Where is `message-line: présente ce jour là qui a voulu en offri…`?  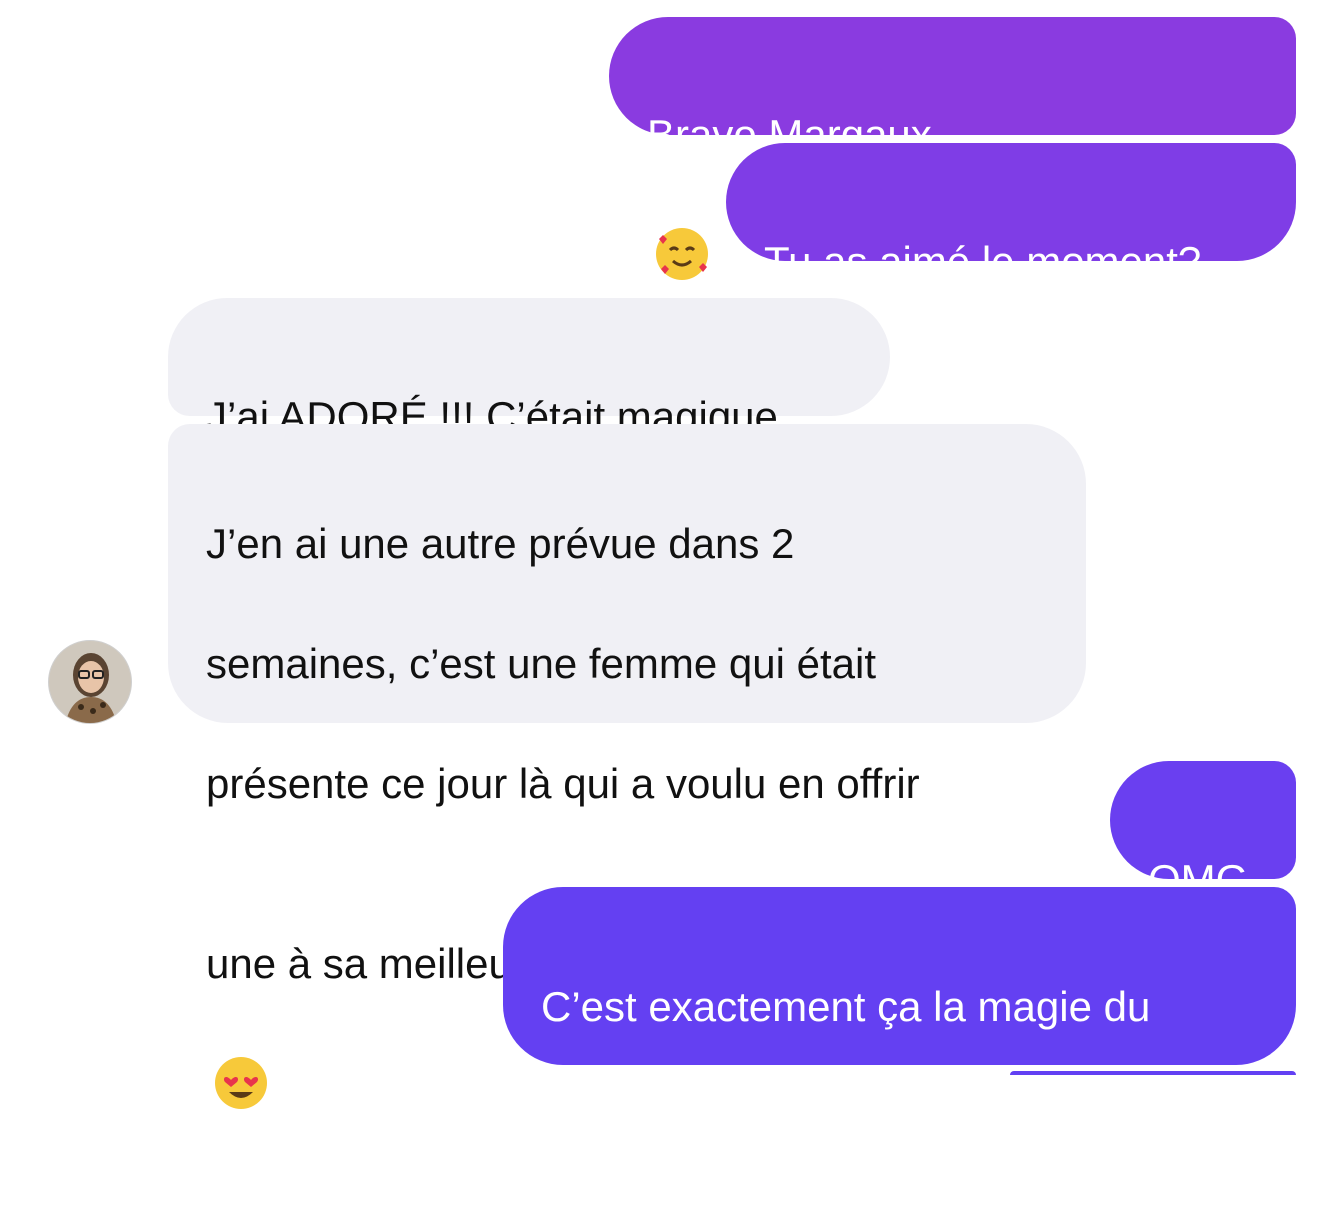 message-line: présente ce jour là qui a voulu en offri… is located at coordinates (563, 783).